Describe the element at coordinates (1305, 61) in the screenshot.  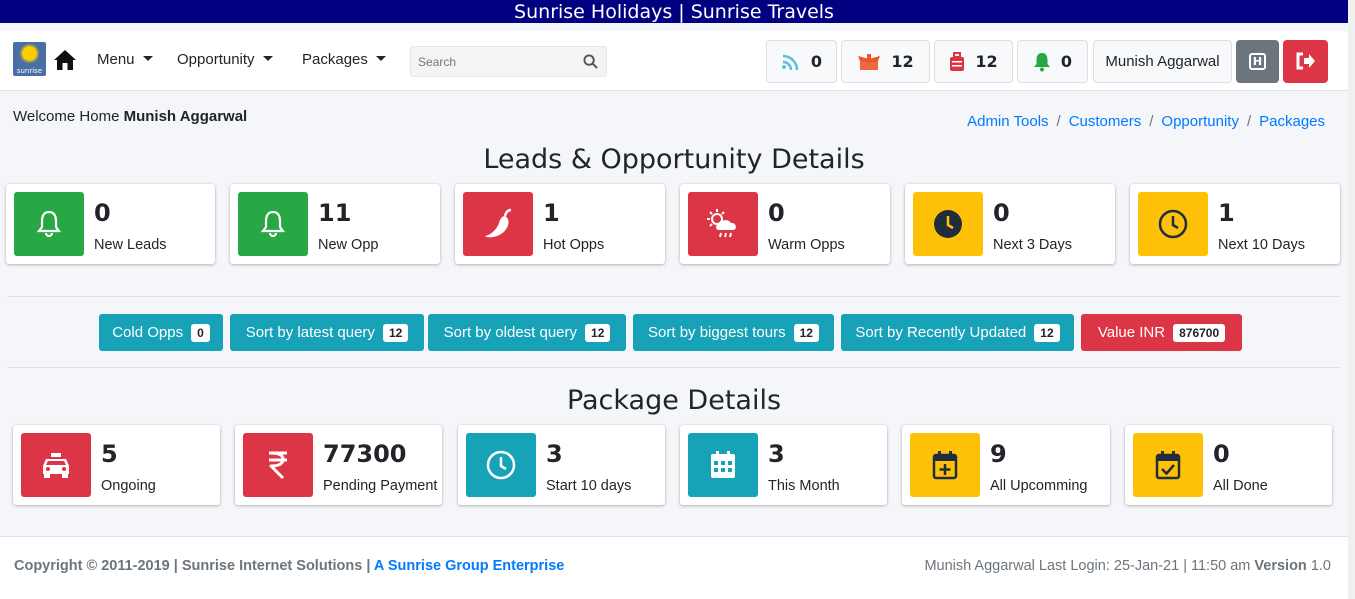
I see `logout-button` at that location.